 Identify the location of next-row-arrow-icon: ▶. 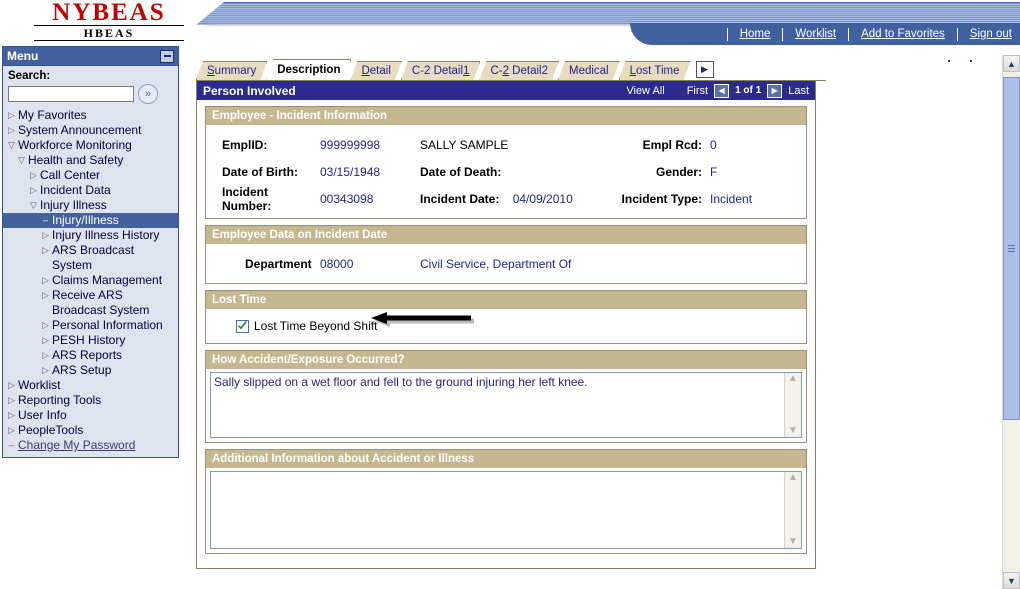
(775, 90).